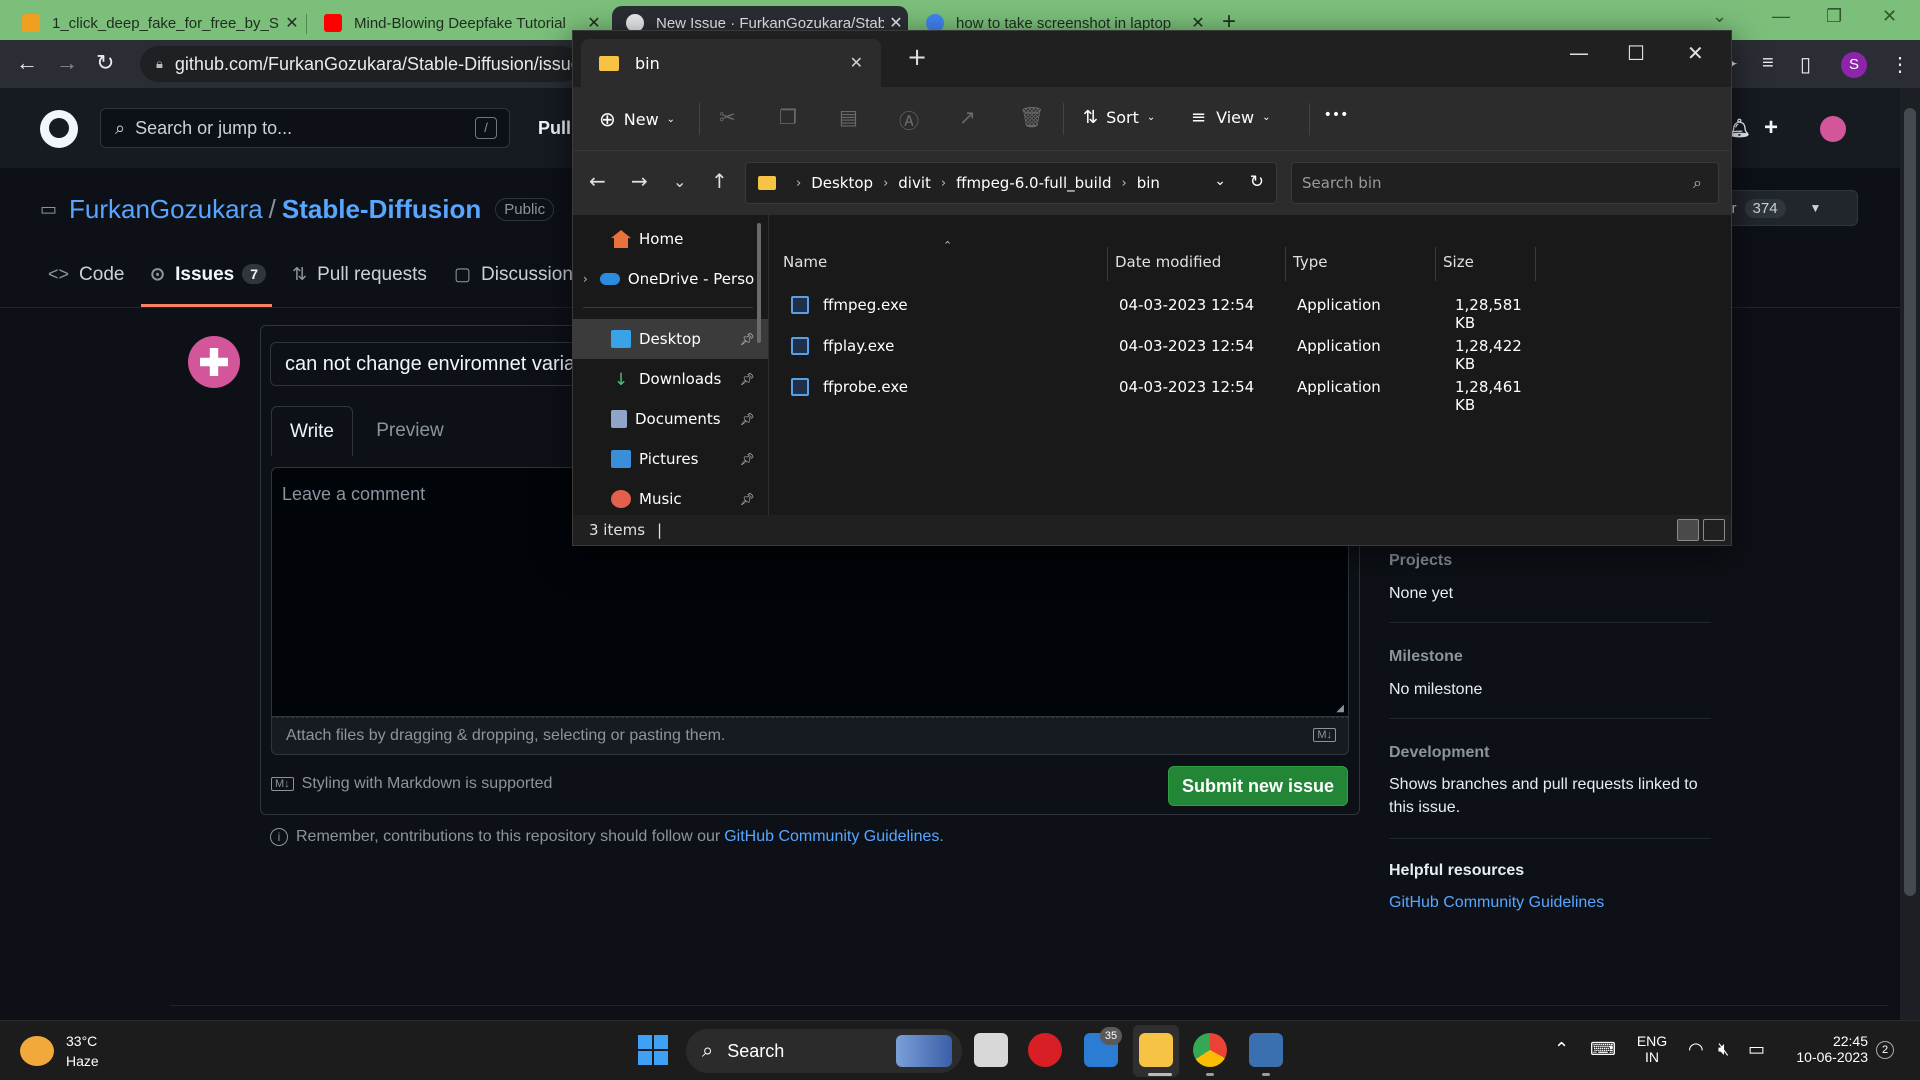 Image resolution: width=1920 pixels, height=1080 pixels. Describe the element at coordinates (914, 183) in the screenshot. I see `breadcrumb-divit: divit` at that location.